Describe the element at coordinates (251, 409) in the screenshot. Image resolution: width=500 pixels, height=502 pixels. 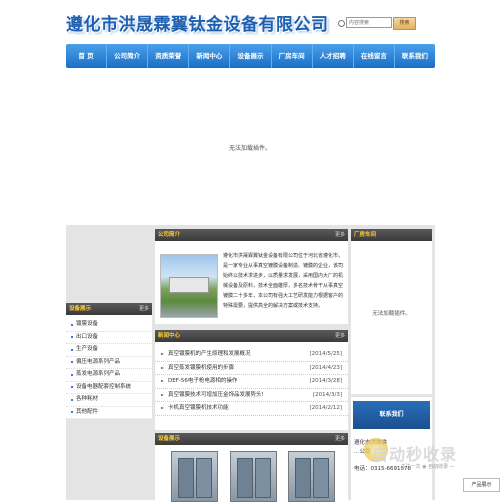
I see `news-item: 卡机真空镀膜机技术功能 [2014/2/12]` at that location.